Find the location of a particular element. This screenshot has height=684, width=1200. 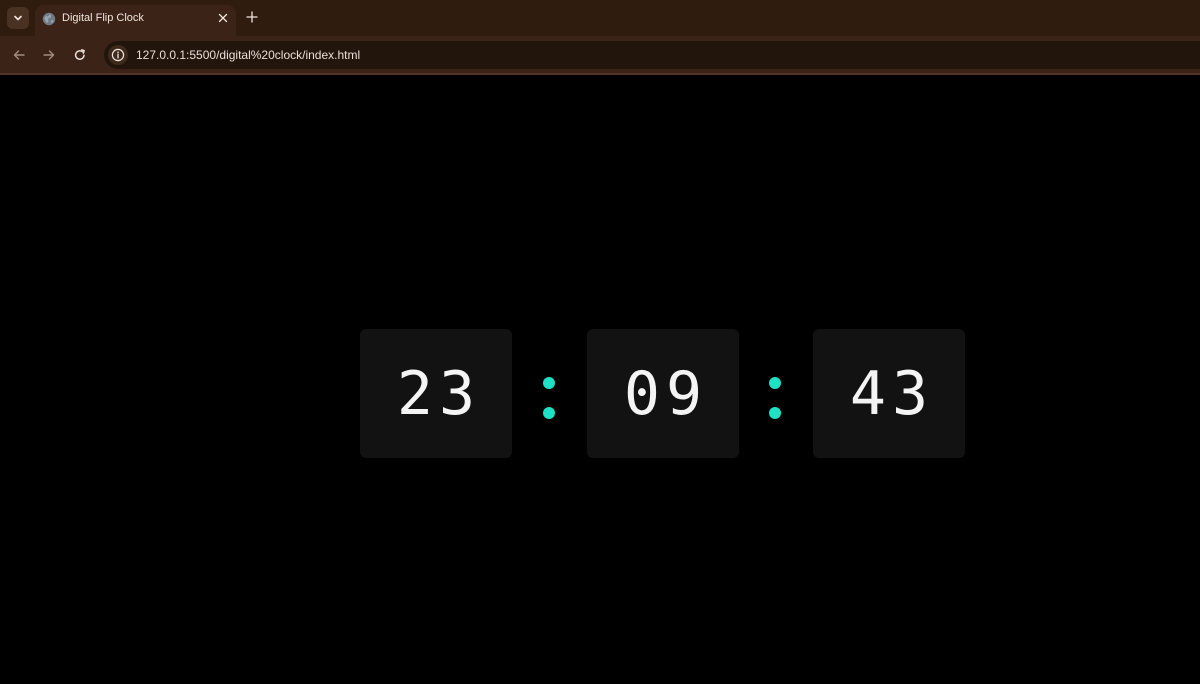

seconds-value: 43 is located at coordinates (892, 393).